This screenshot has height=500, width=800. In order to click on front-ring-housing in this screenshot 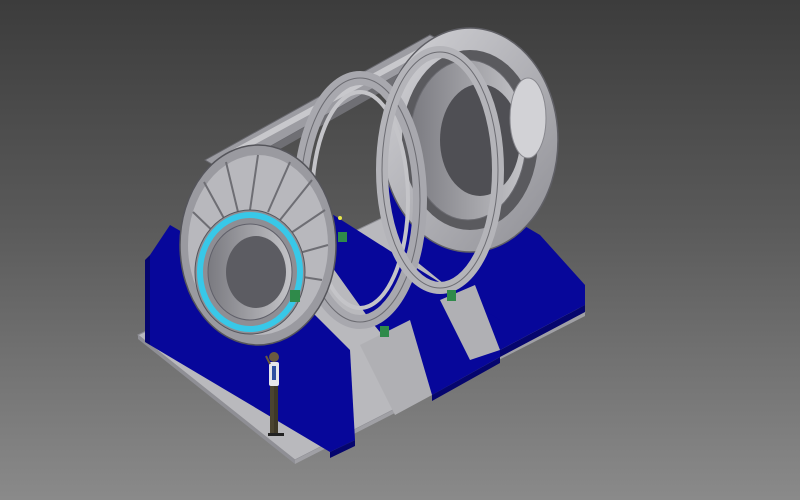, I will do `click(258, 245)`.